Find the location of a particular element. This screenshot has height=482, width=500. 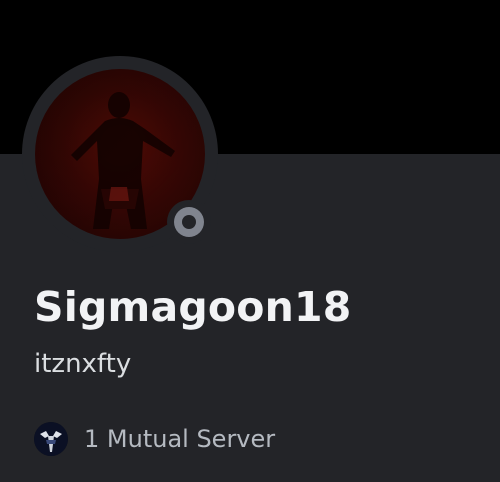

display-name: Sigmagoon18 is located at coordinates (193, 307).